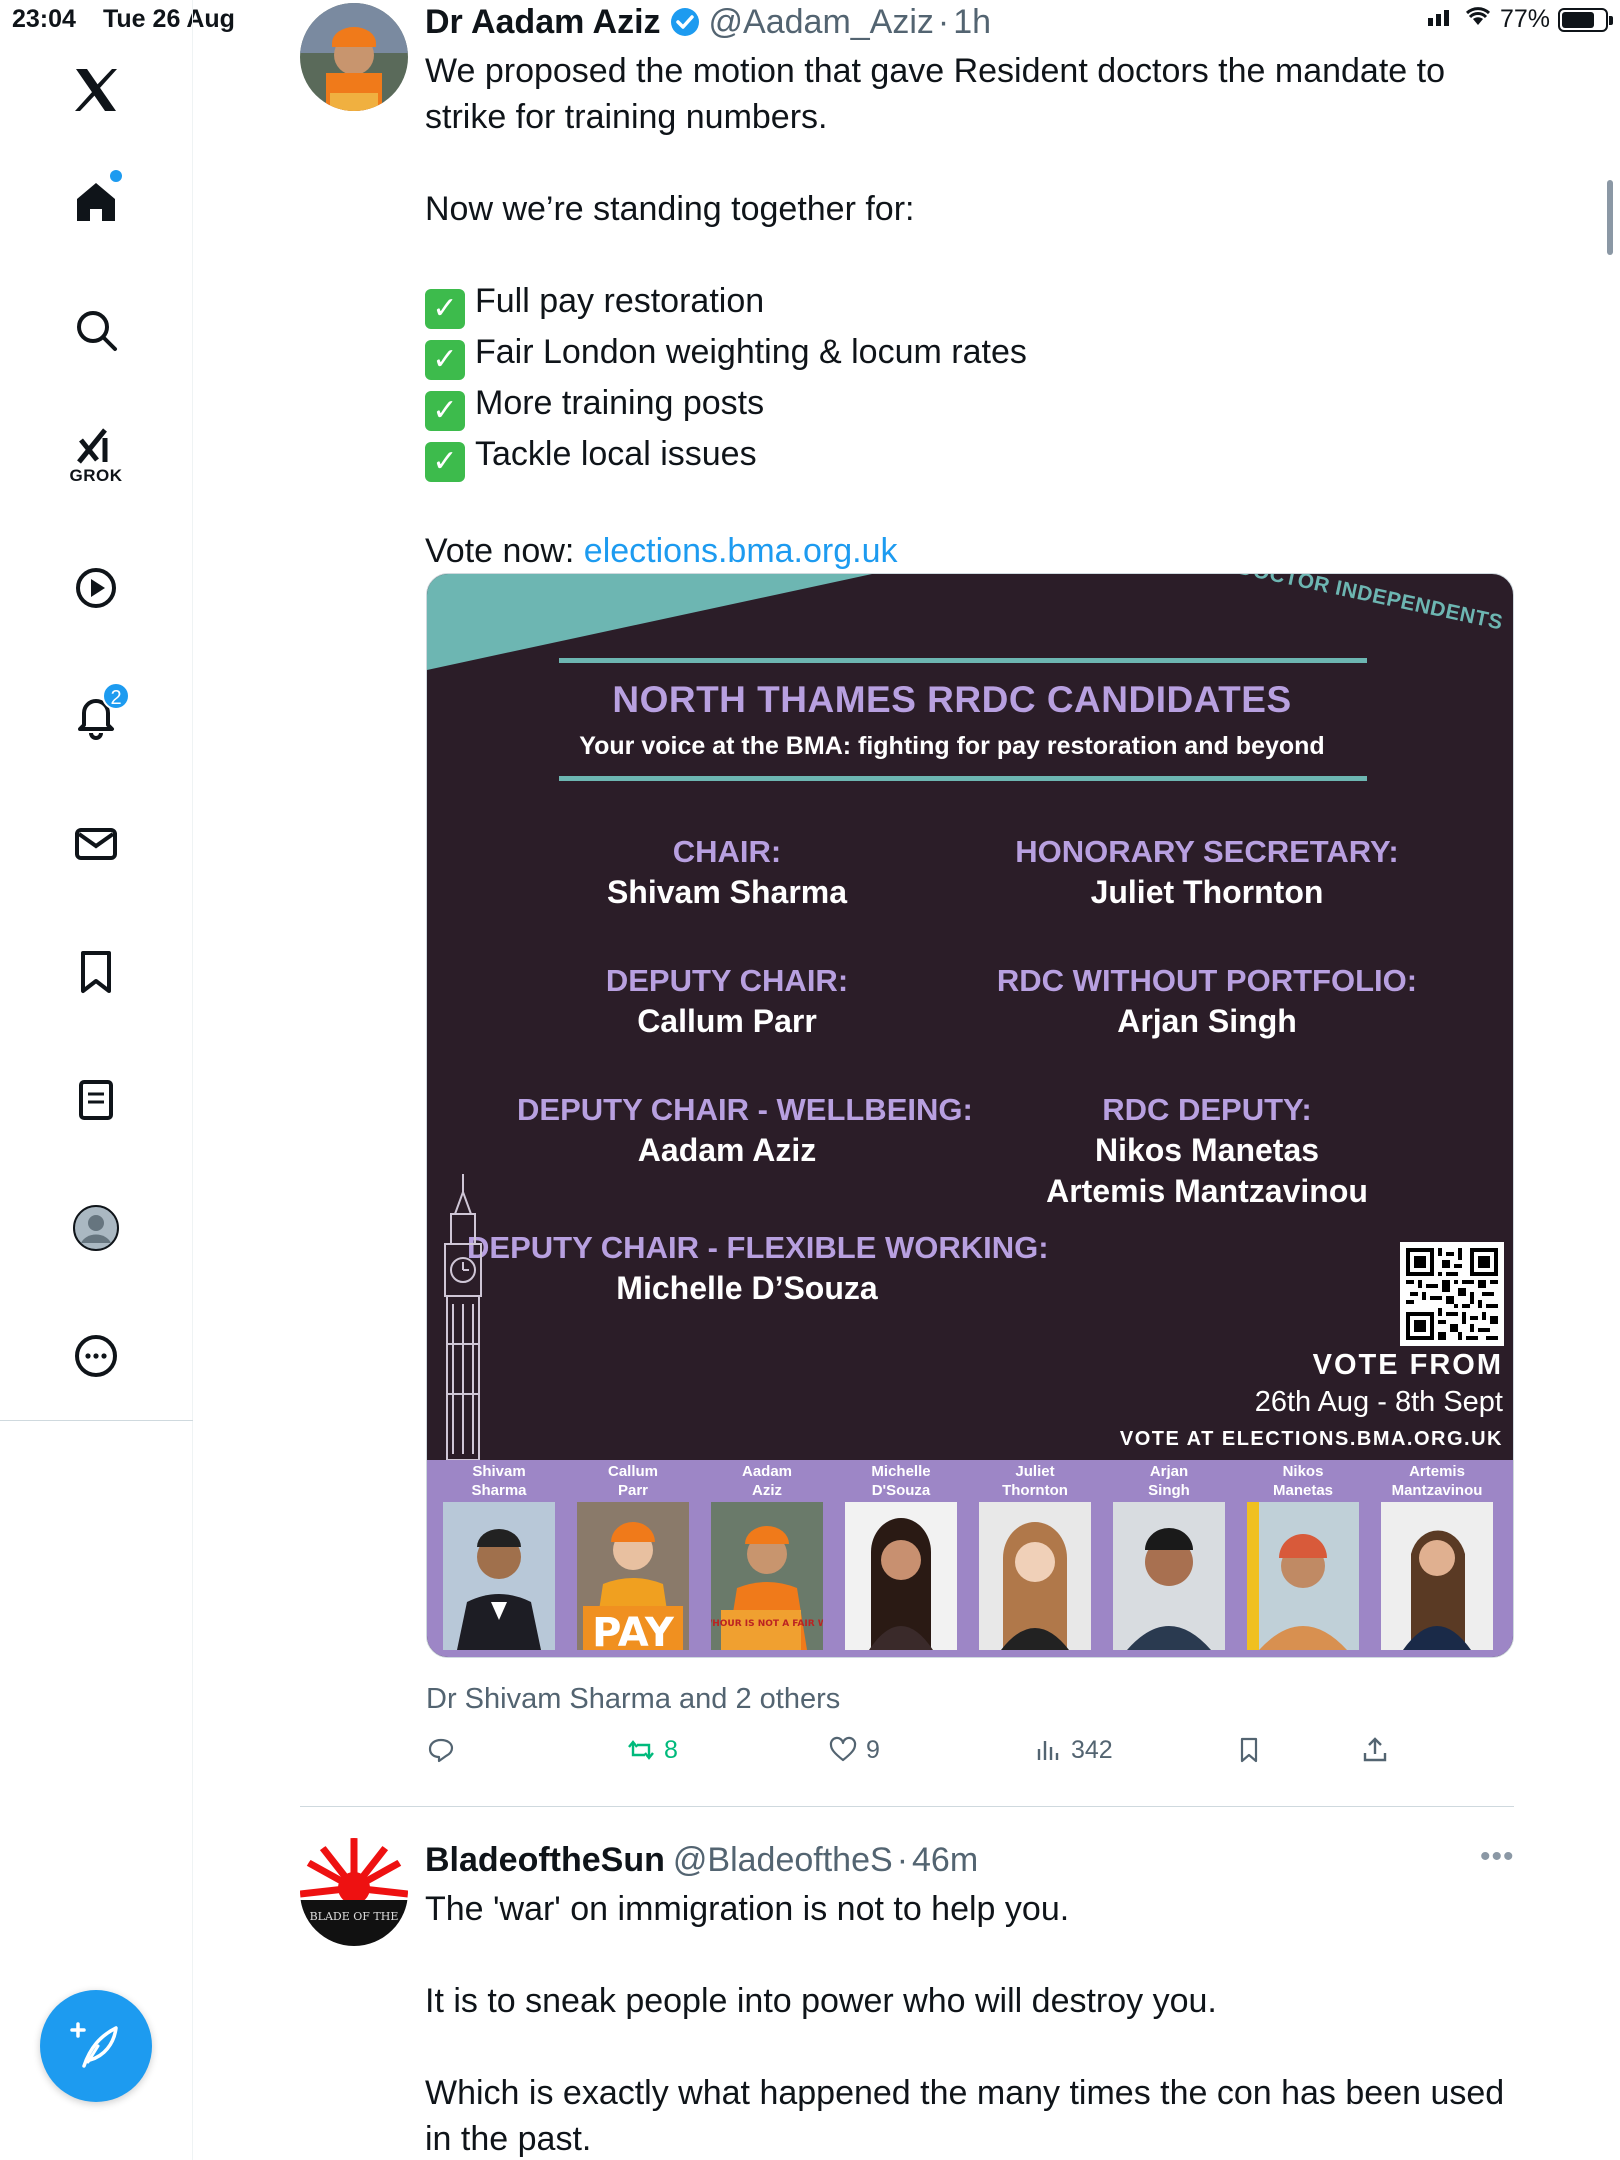  I want to click on tweet-time: 46m, so click(945, 1860).